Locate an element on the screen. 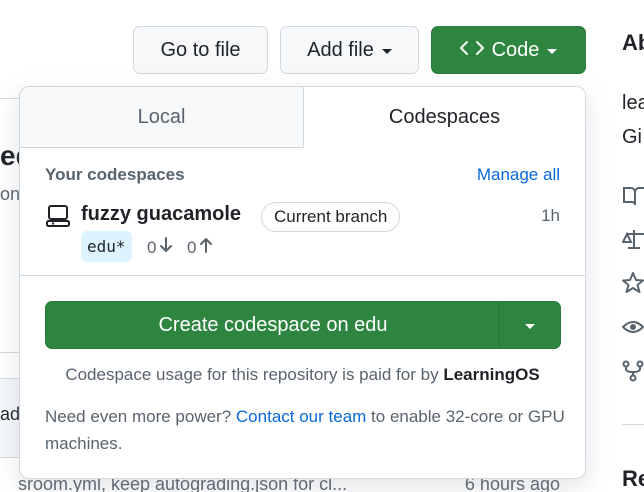  book-icon is located at coordinates (633, 196).